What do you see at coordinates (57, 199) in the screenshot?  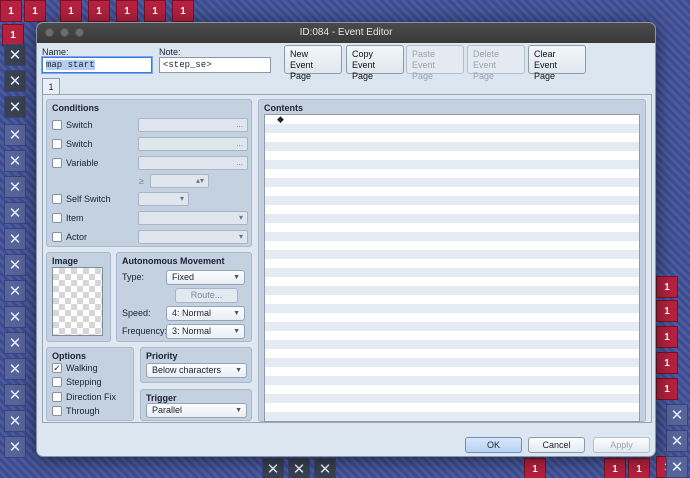 I see `self-switch-checkbox` at bounding box center [57, 199].